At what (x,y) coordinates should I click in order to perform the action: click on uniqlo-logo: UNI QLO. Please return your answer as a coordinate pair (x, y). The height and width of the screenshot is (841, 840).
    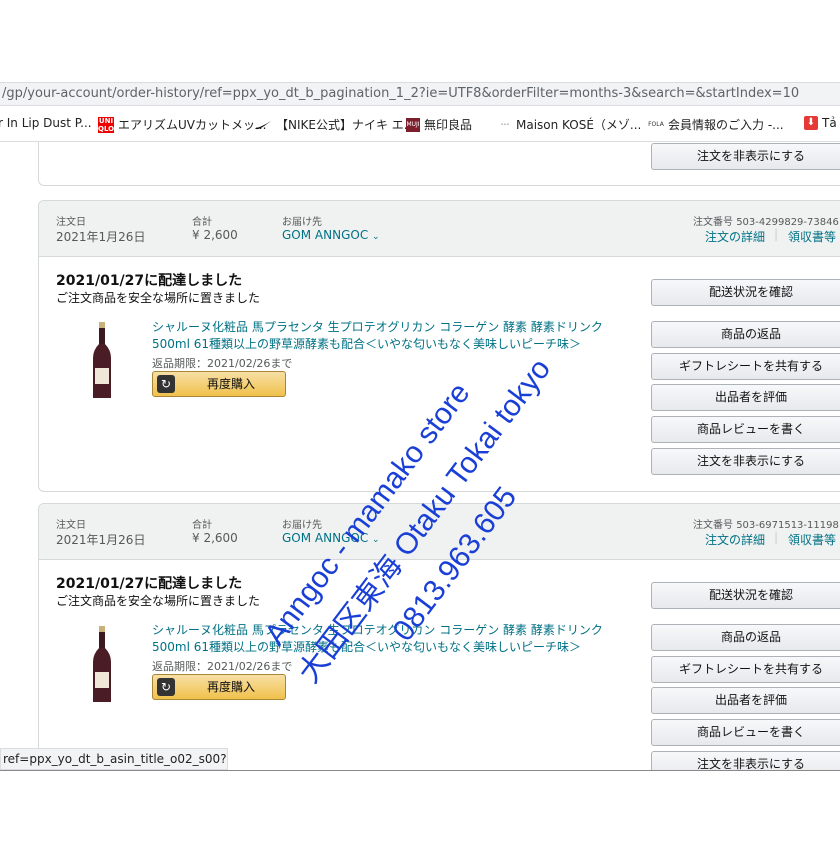
    Looking at the image, I should click on (106, 124).